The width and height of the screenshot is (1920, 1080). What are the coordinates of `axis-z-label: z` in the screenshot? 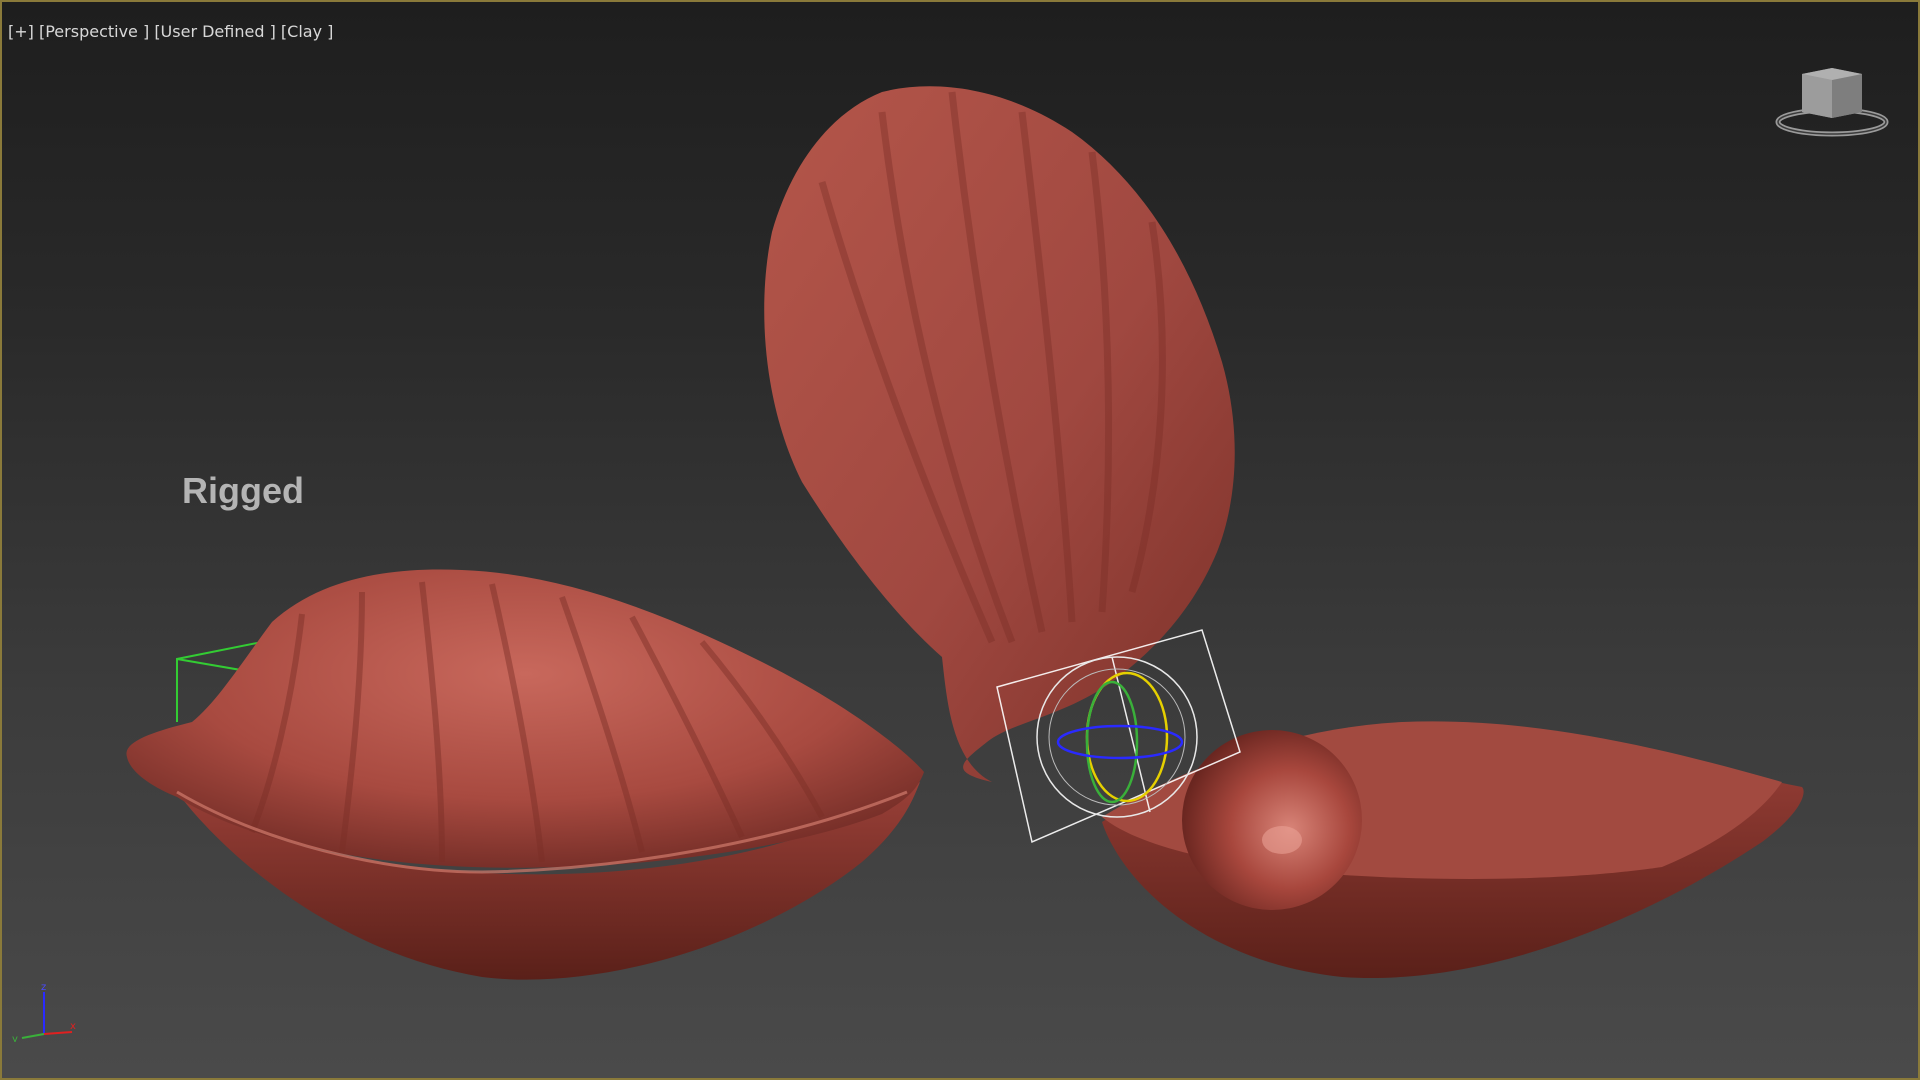 It's located at (43, 987).